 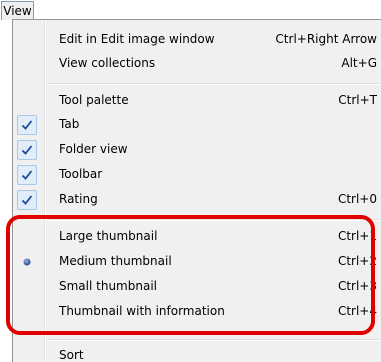 I want to click on menu-item-label: Medium thumbnail, so click(x=115, y=261).